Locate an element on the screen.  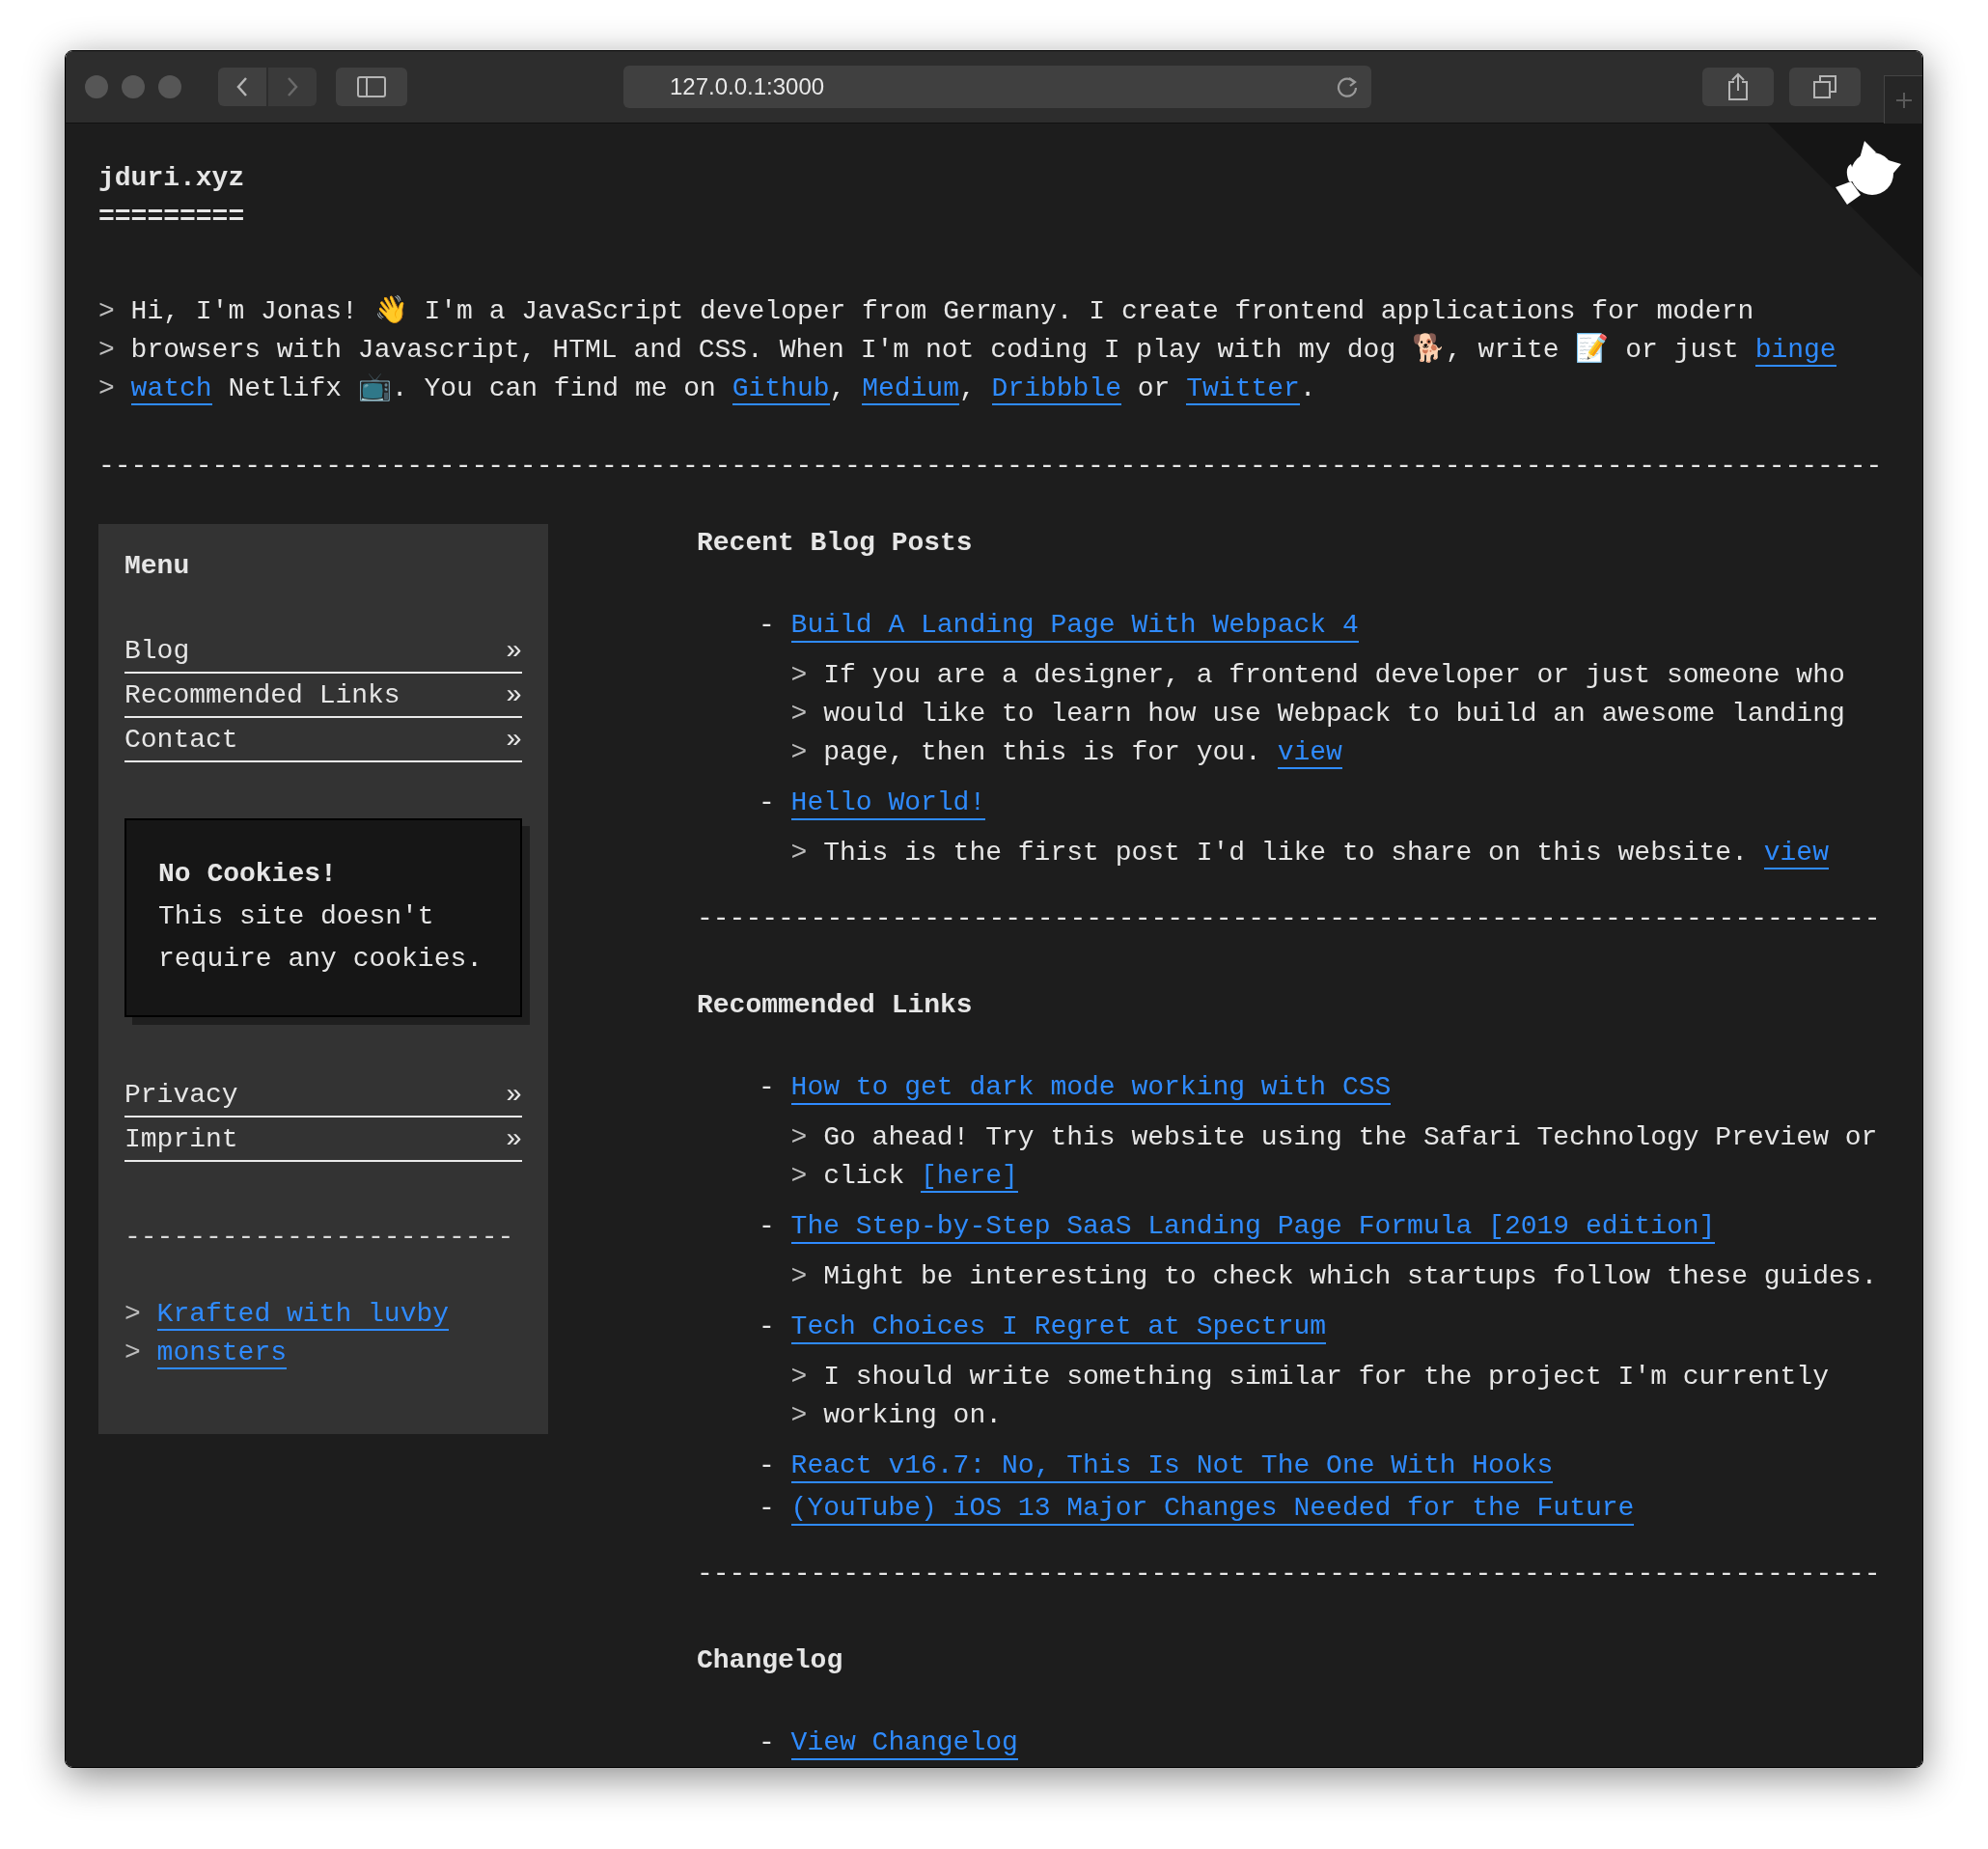
description-text: I should write something similar for the project I'm currently is located at coordinates (1326, 1377).